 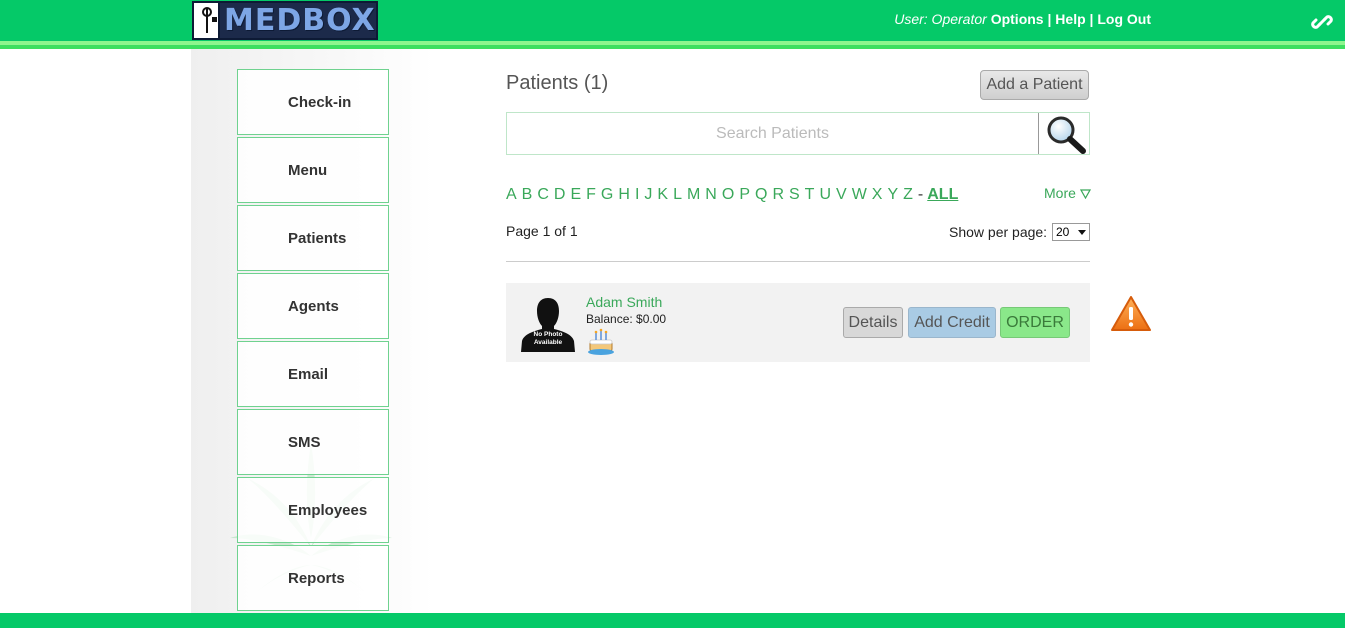 I want to click on help-link: Help, so click(x=1070, y=19).